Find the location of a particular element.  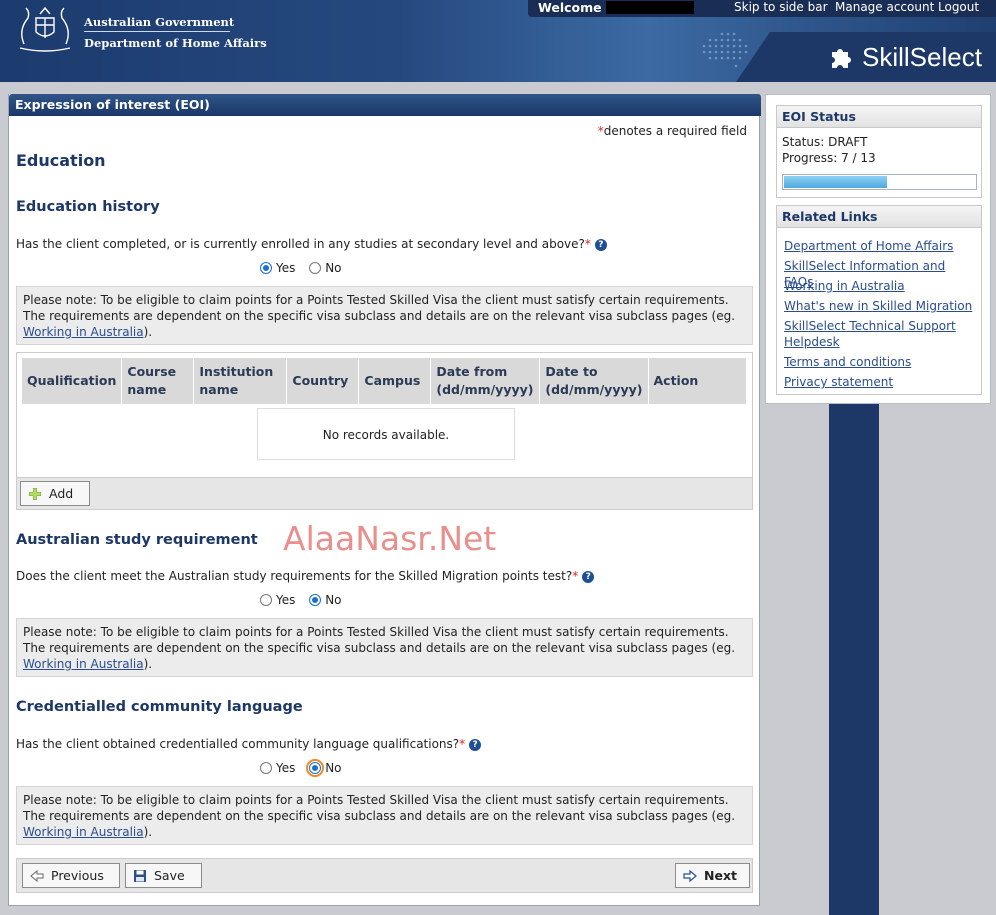

column-header: Action is located at coordinates (697, 381).